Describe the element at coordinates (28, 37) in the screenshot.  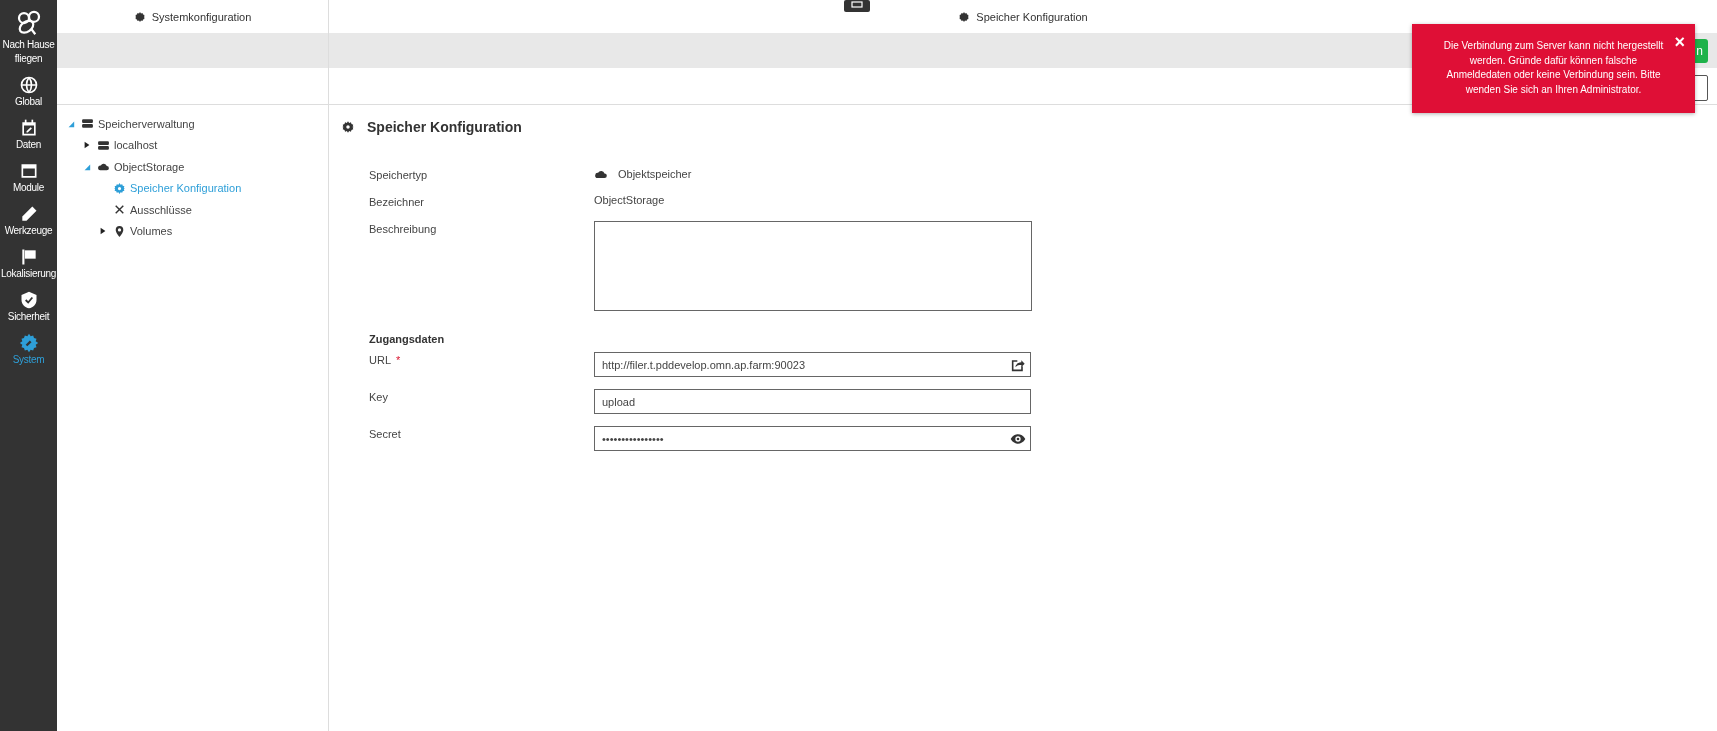
I see `nav-item: Nach Hause fliegen` at that location.